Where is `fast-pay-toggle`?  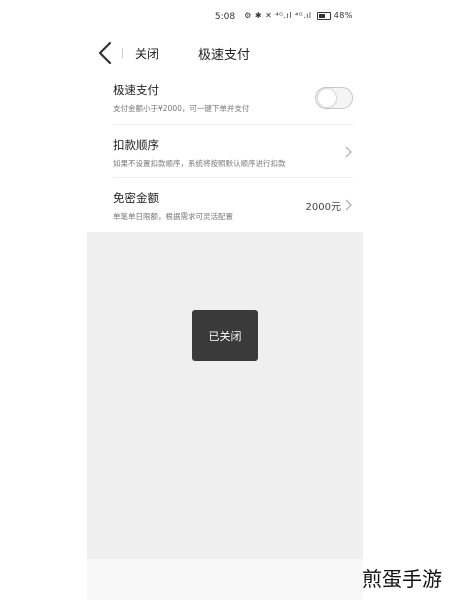
fast-pay-toggle is located at coordinates (334, 98).